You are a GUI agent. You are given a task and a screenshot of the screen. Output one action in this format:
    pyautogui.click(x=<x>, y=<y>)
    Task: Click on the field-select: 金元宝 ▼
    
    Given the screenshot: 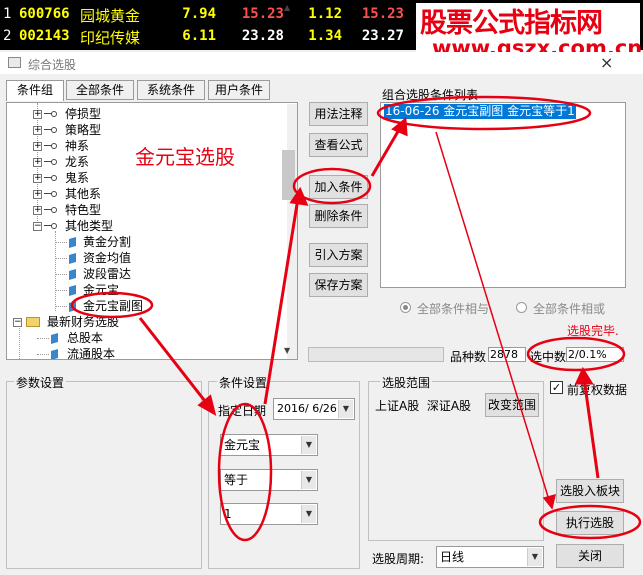 What is the action you would take?
    pyautogui.click(x=269, y=445)
    